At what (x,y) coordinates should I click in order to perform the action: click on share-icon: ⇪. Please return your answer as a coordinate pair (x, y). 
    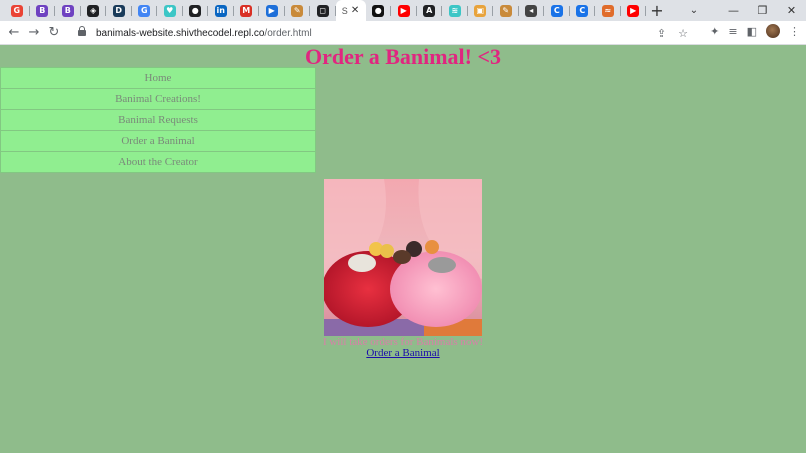
    Looking at the image, I should click on (661, 33).